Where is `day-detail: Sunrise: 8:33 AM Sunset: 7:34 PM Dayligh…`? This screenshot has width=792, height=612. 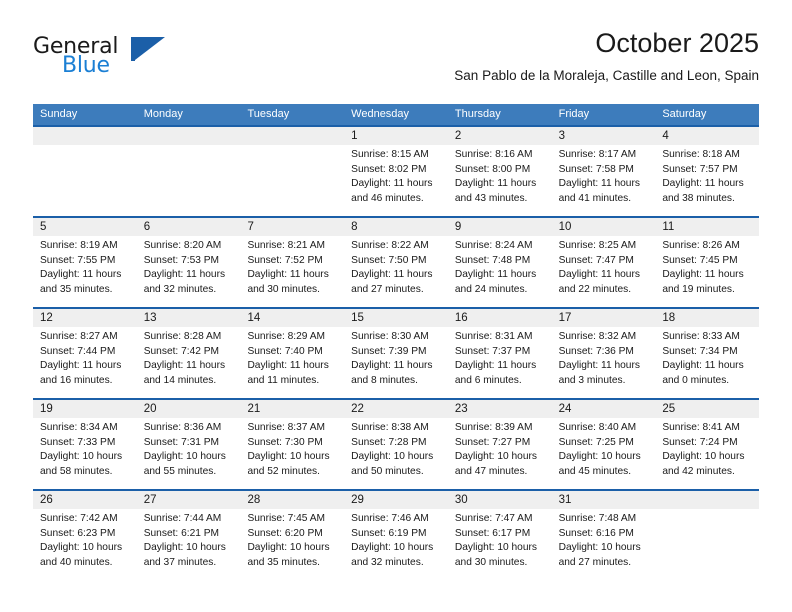
day-detail: Sunrise: 8:33 AM Sunset: 7:34 PM Dayligh… is located at coordinates (703, 358).